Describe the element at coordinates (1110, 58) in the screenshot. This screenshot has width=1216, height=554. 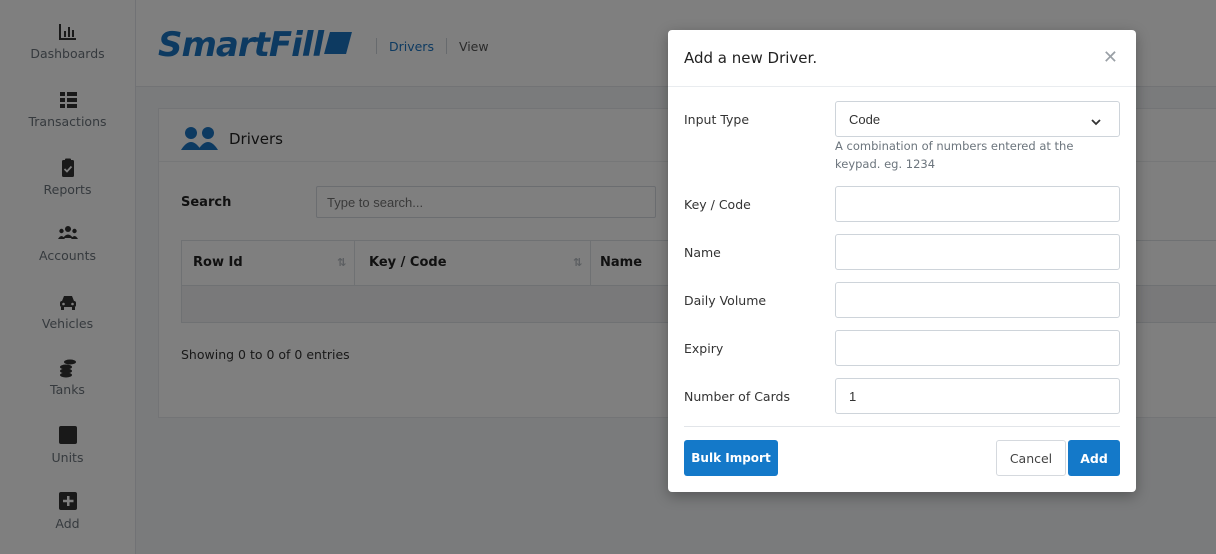
I see `close-icon: ✕` at that location.